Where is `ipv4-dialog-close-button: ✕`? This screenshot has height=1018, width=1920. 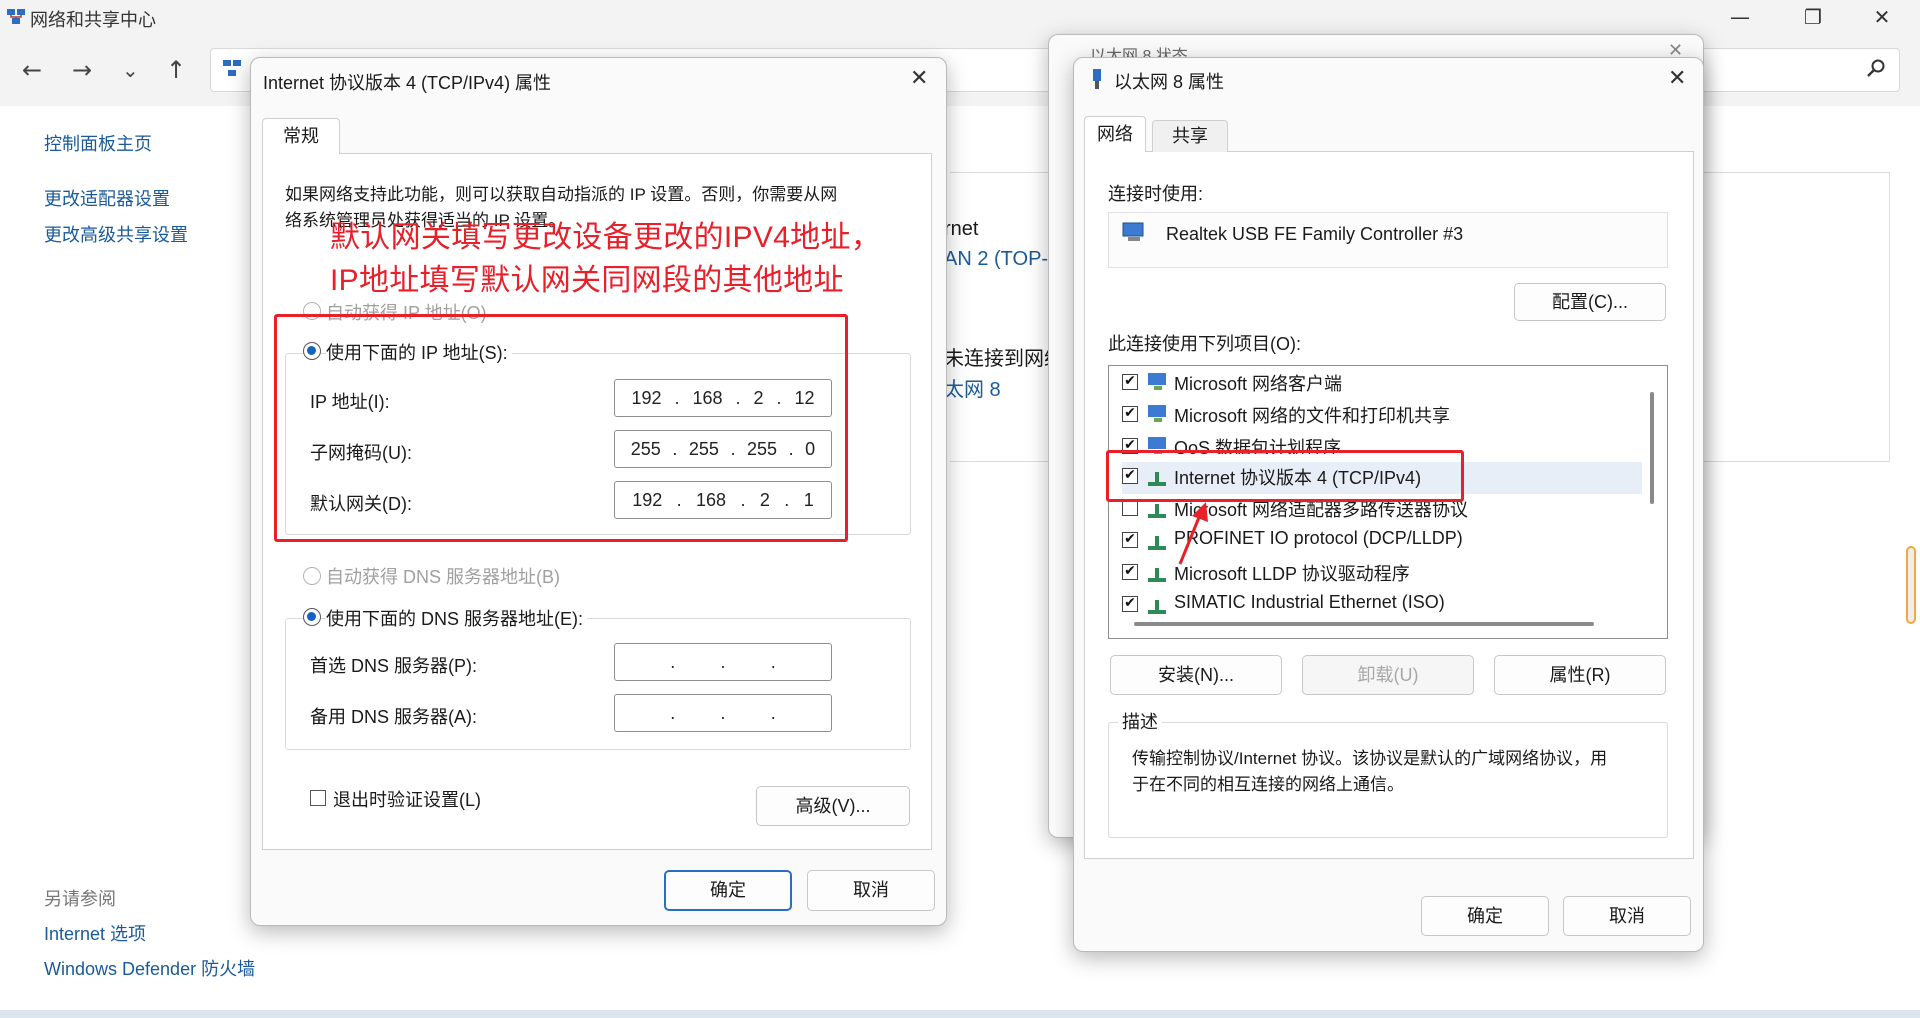
ipv4-dialog-close-button: ✕ is located at coordinates (919, 78).